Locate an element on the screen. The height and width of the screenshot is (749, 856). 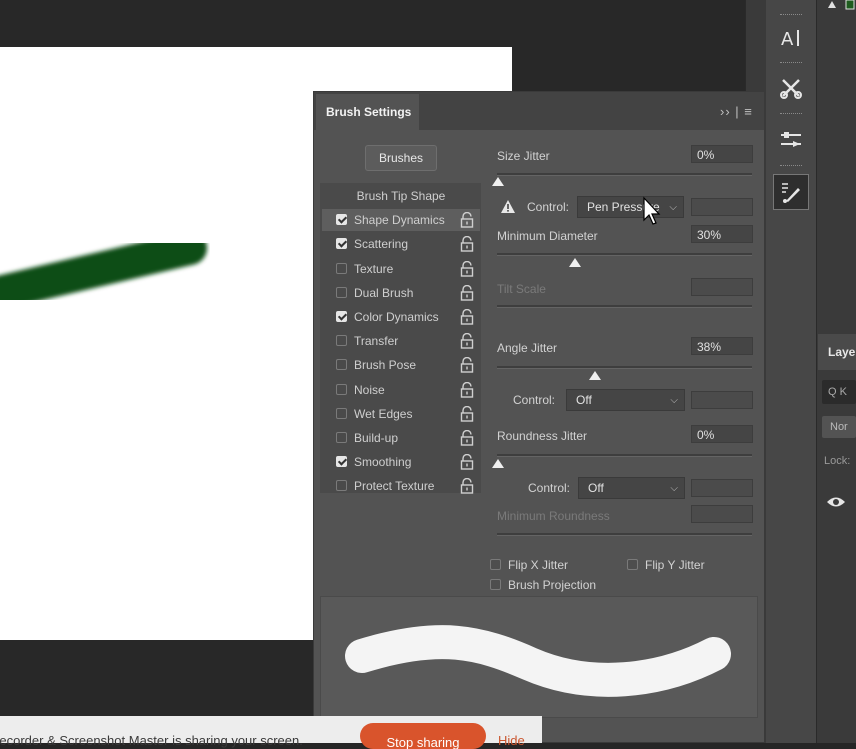
stop-sharing-button: Stop sharing is located at coordinates (423, 736).